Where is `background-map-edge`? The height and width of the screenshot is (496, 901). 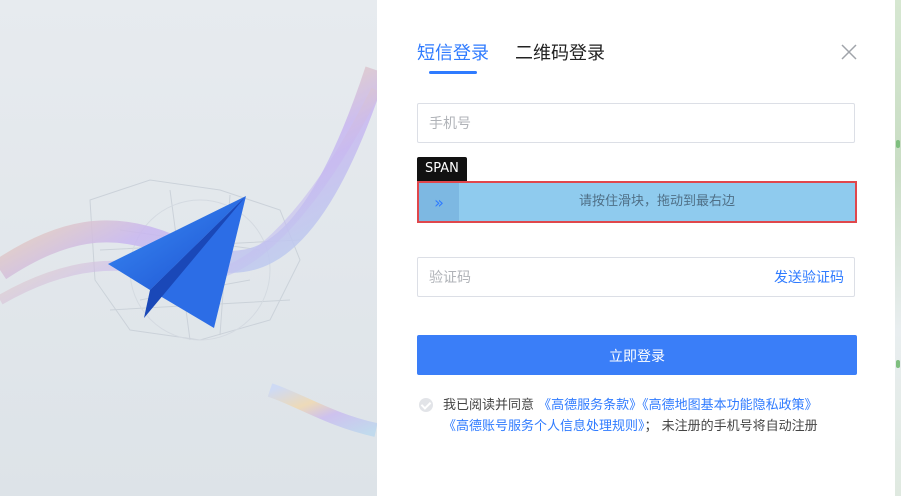 background-map-edge is located at coordinates (898, 248).